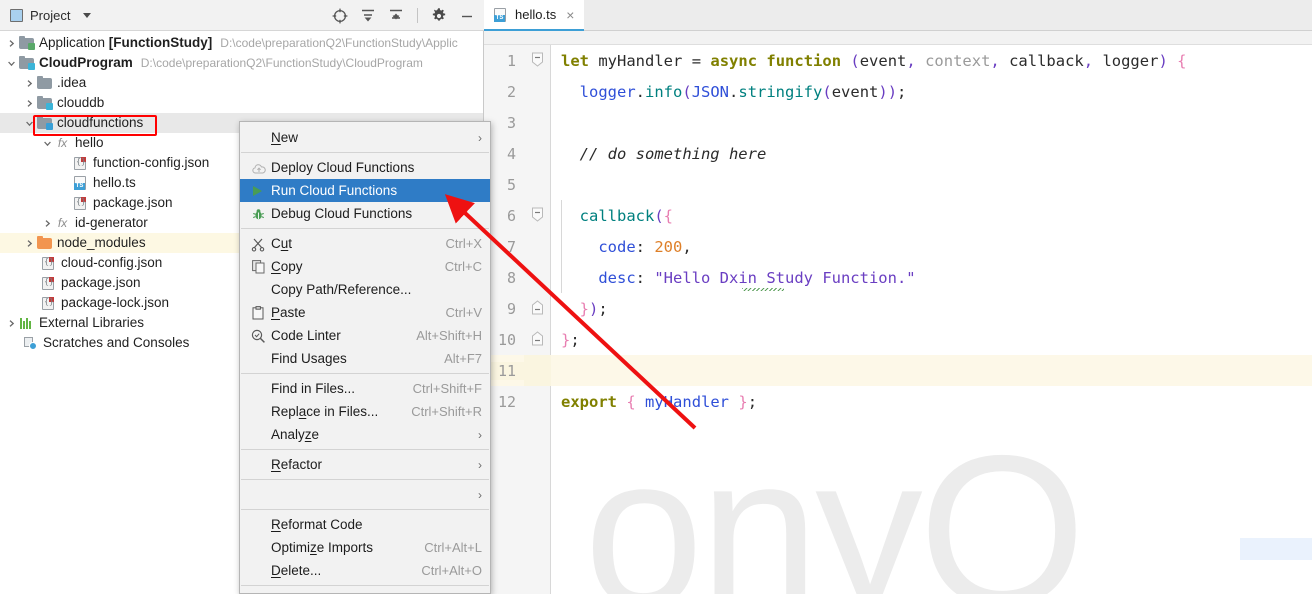  I want to click on menu-item-shortcut: Ctrl+V, so click(463, 312).